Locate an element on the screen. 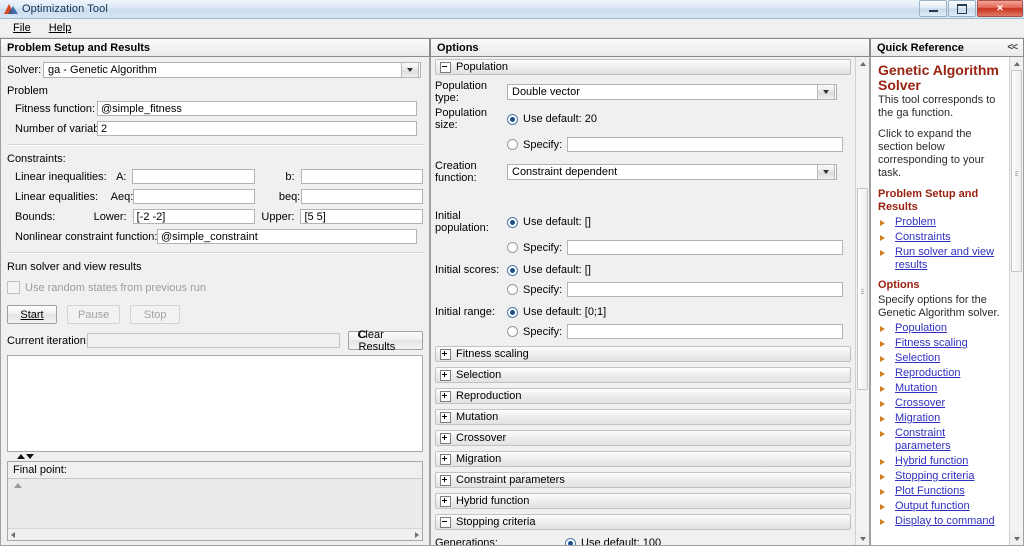 The image size is (1024, 546). nonlinear-constraint-input: @simple_constraint is located at coordinates (287, 236).